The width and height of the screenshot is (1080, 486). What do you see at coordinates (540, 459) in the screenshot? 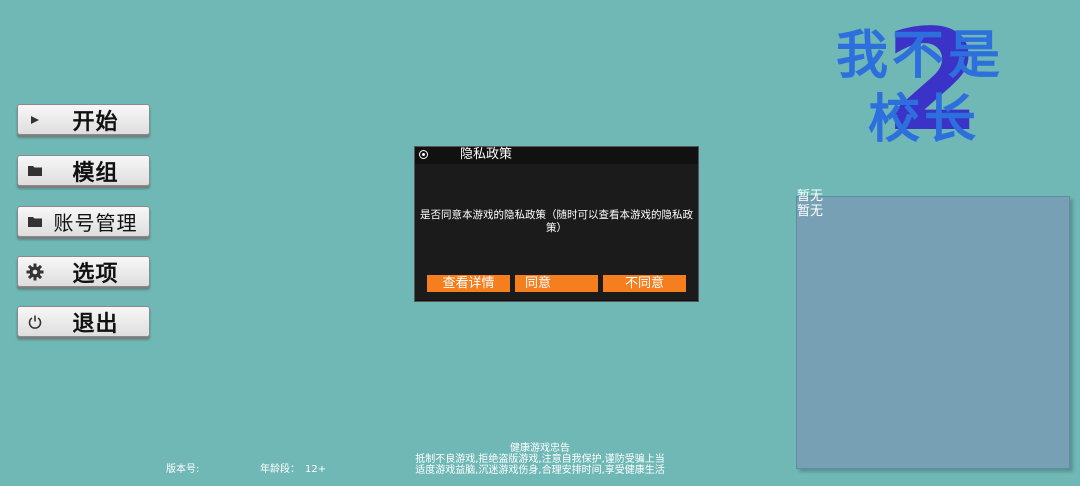
I see `health-notice-line1: 抵制不良游戏,拒绝盗版游戏,注意自我保护,谨防受骗上当` at bounding box center [540, 459].